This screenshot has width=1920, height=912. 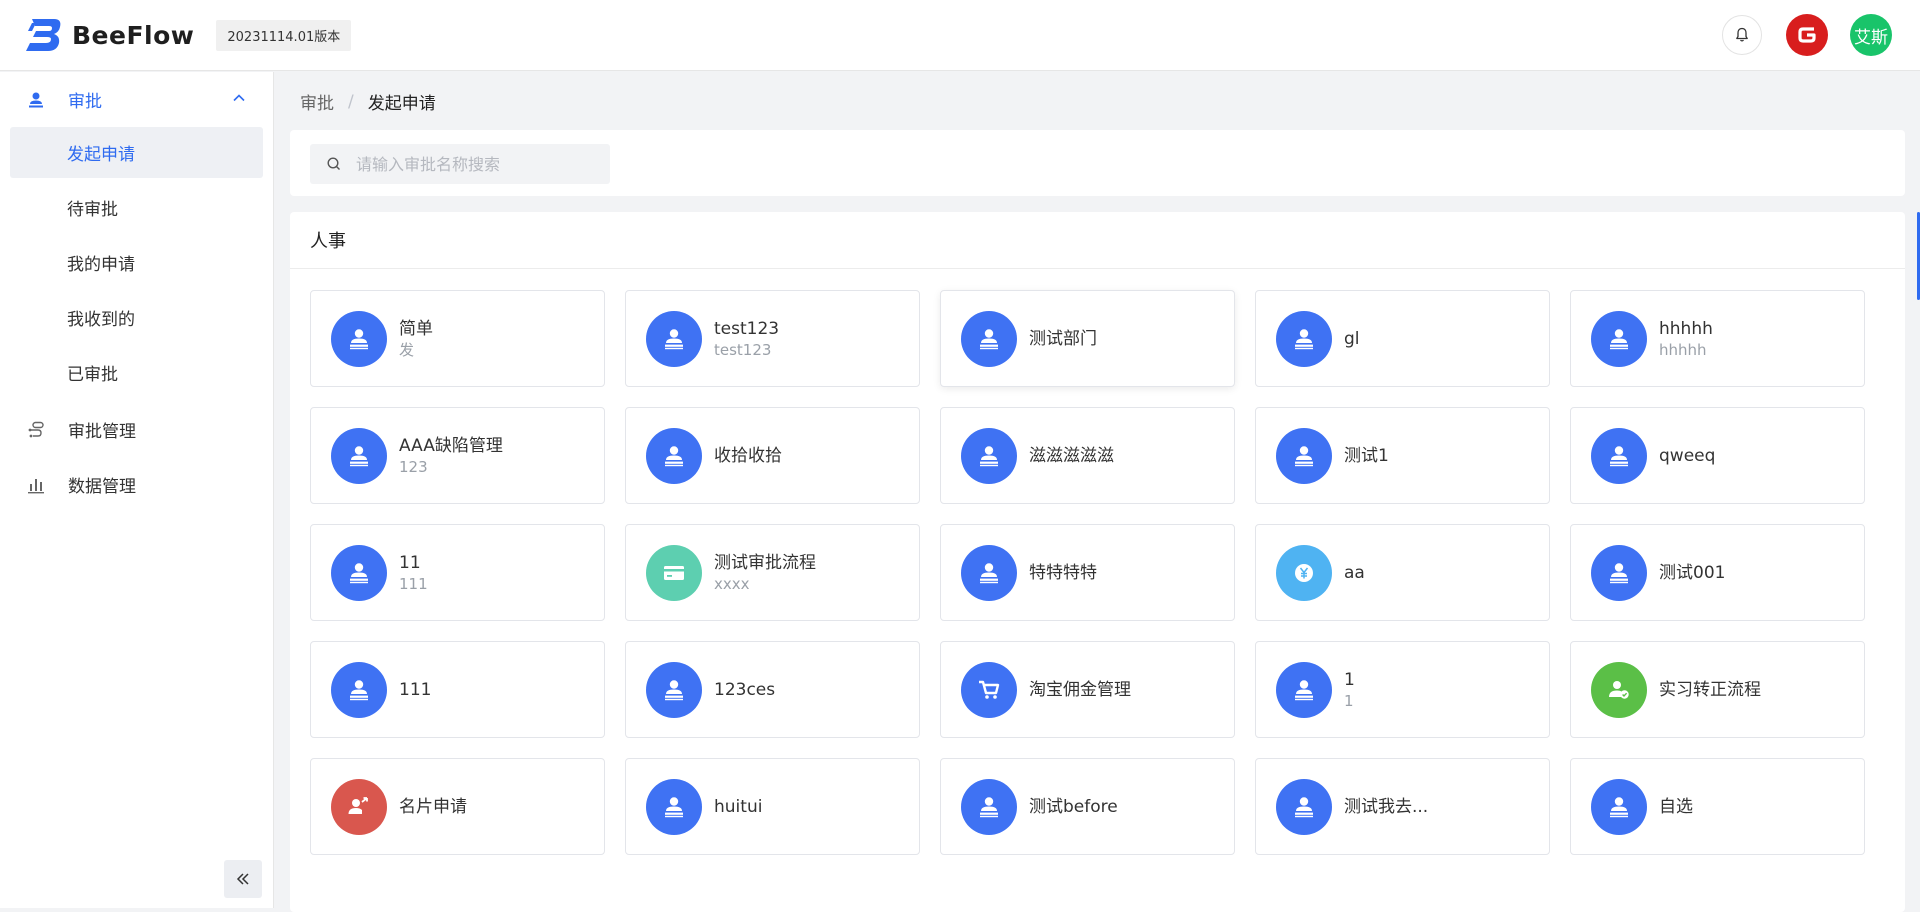 I want to click on approval-template-card: 测试before, so click(x=1087, y=806).